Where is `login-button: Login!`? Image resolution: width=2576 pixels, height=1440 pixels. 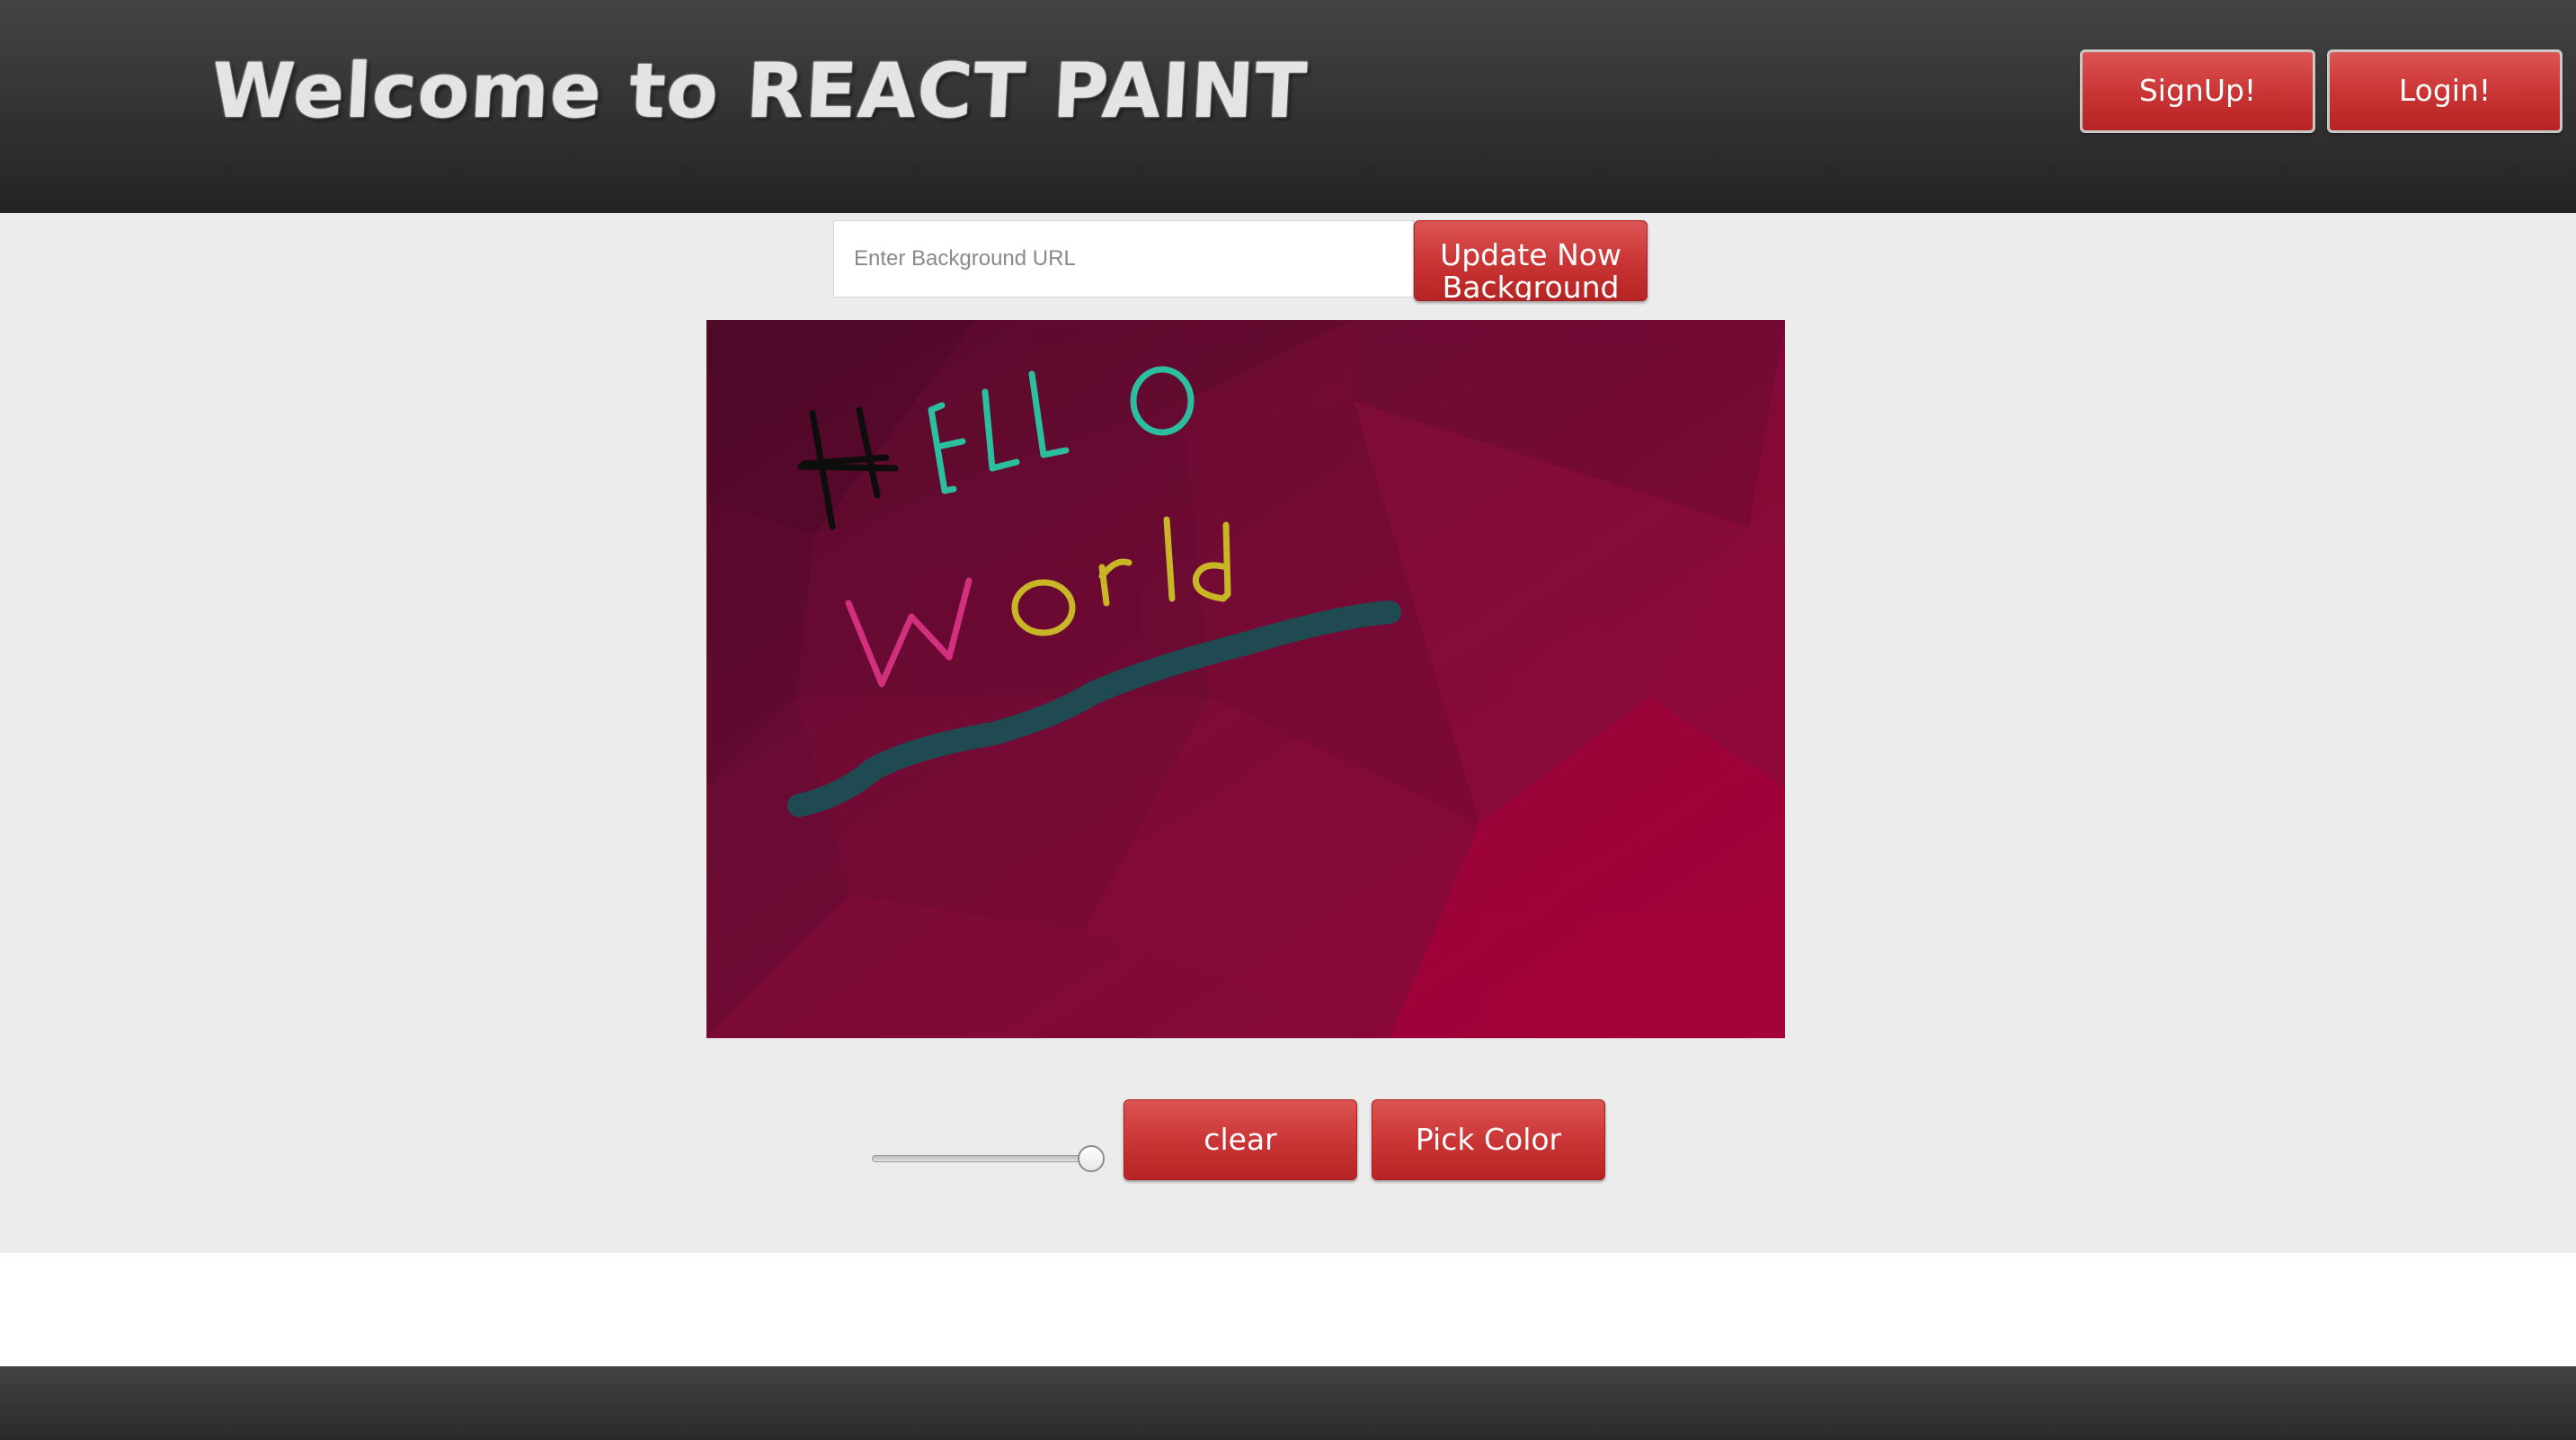 login-button: Login! is located at coordinates (2445, 91).